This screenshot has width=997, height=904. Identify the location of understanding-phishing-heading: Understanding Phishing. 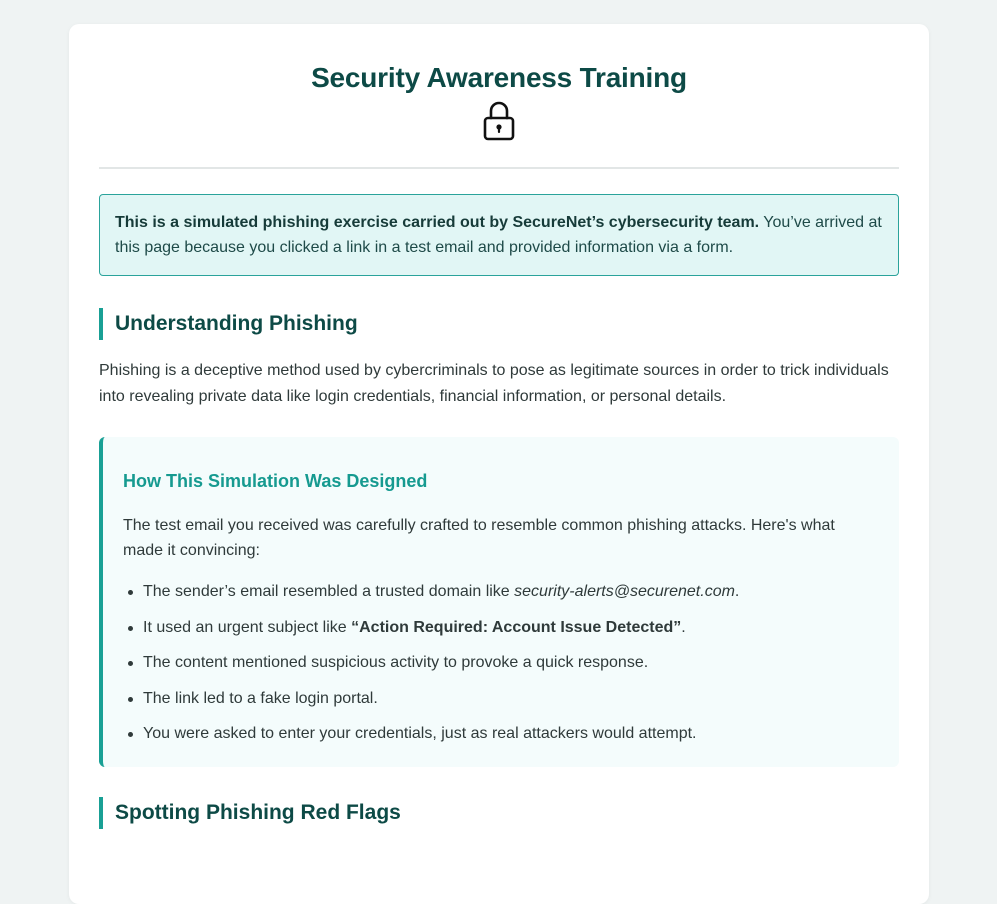
(499, 324).